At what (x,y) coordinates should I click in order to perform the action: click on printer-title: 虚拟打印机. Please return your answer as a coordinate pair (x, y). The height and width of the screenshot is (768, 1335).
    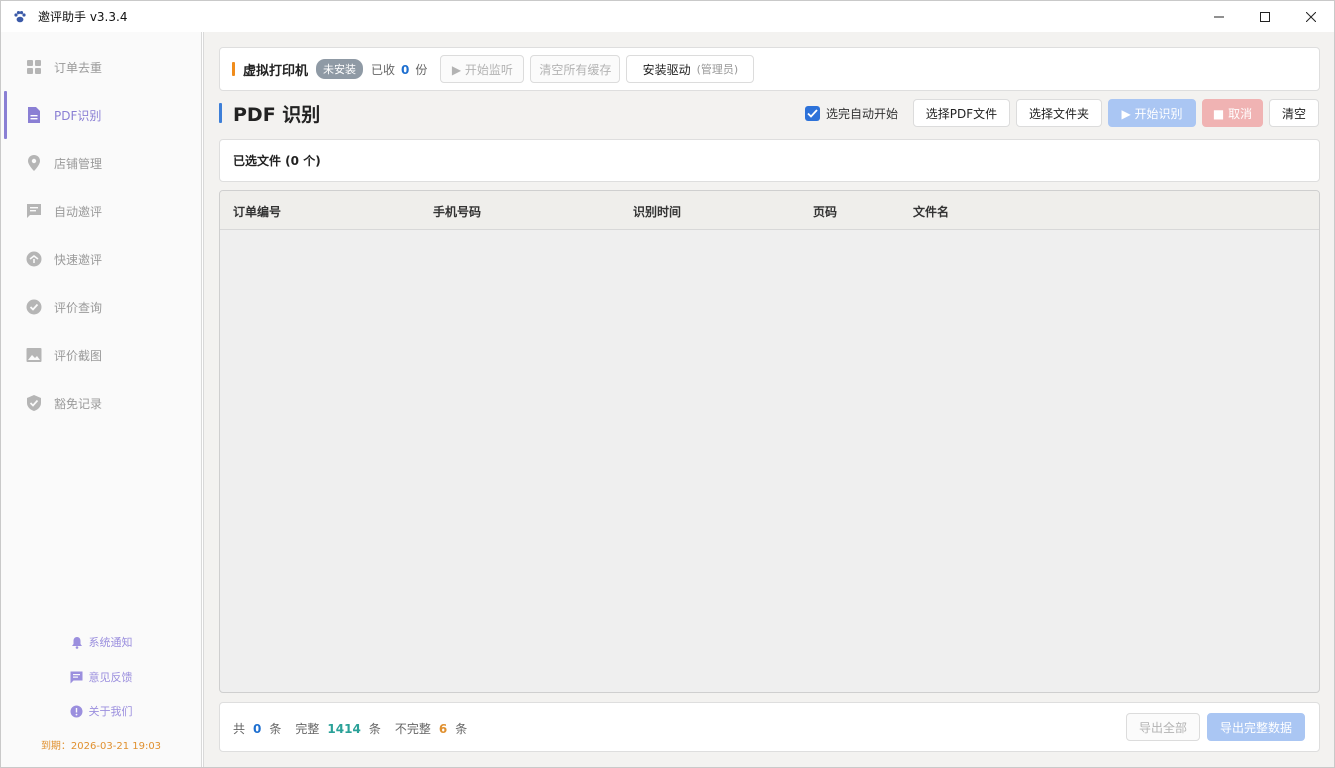
    Looking at the image, I should click on (276, 71).